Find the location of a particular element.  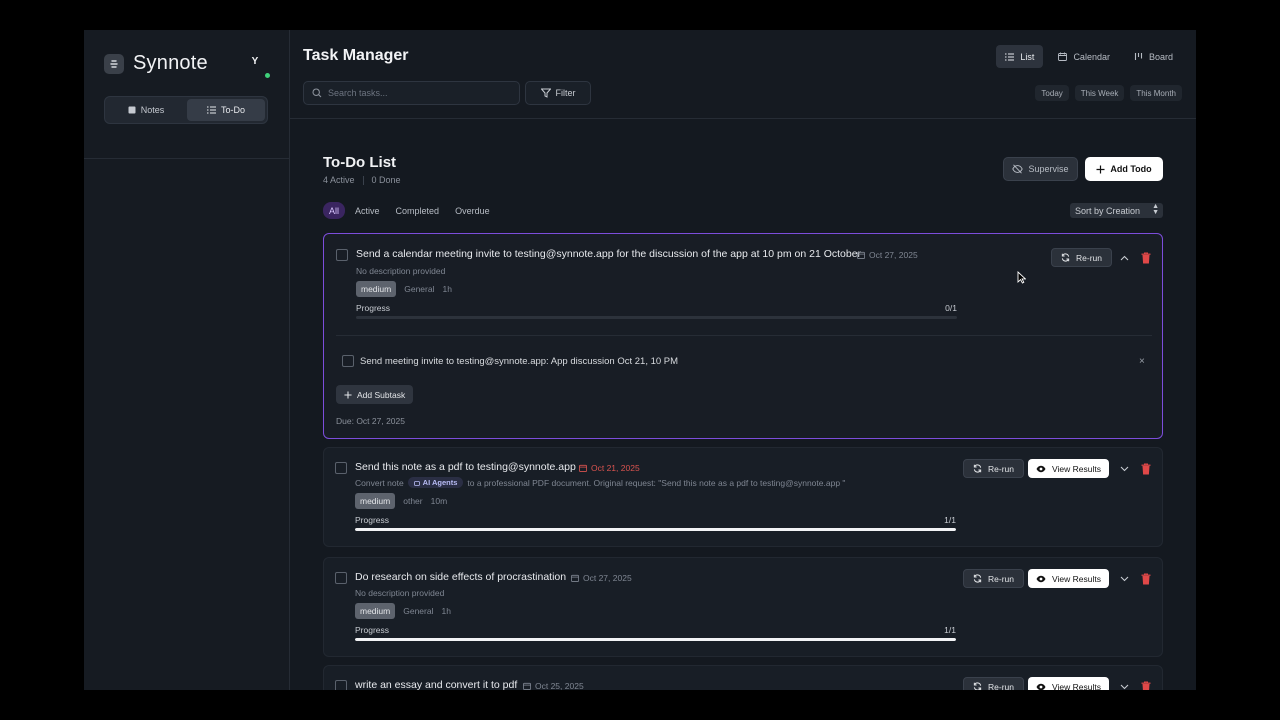

view-list-button: List is located at coordinates (1020, 56).